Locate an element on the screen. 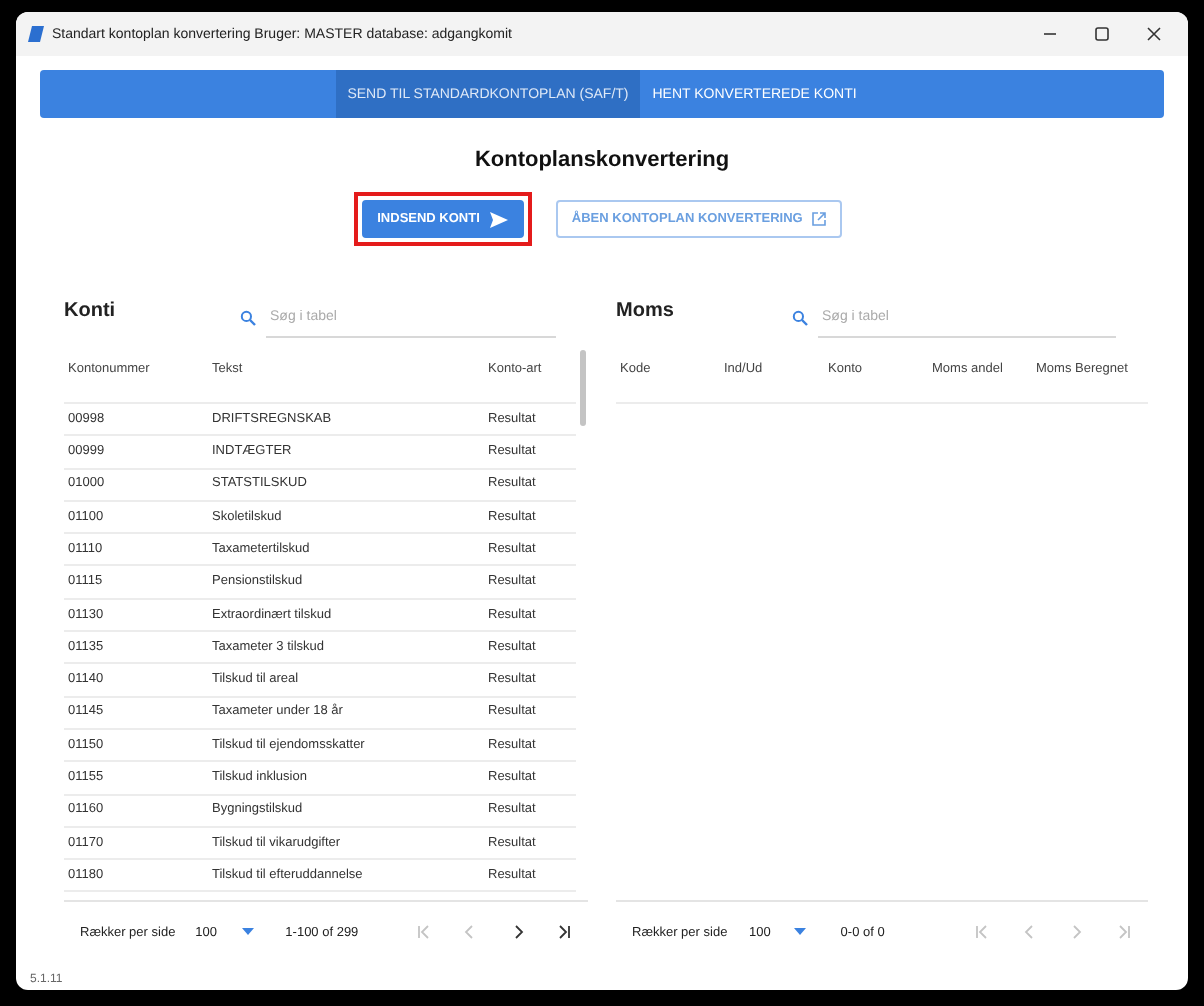 The image size is (1204, 1006). panel-title: Moms is located at coordinates (646, 313).